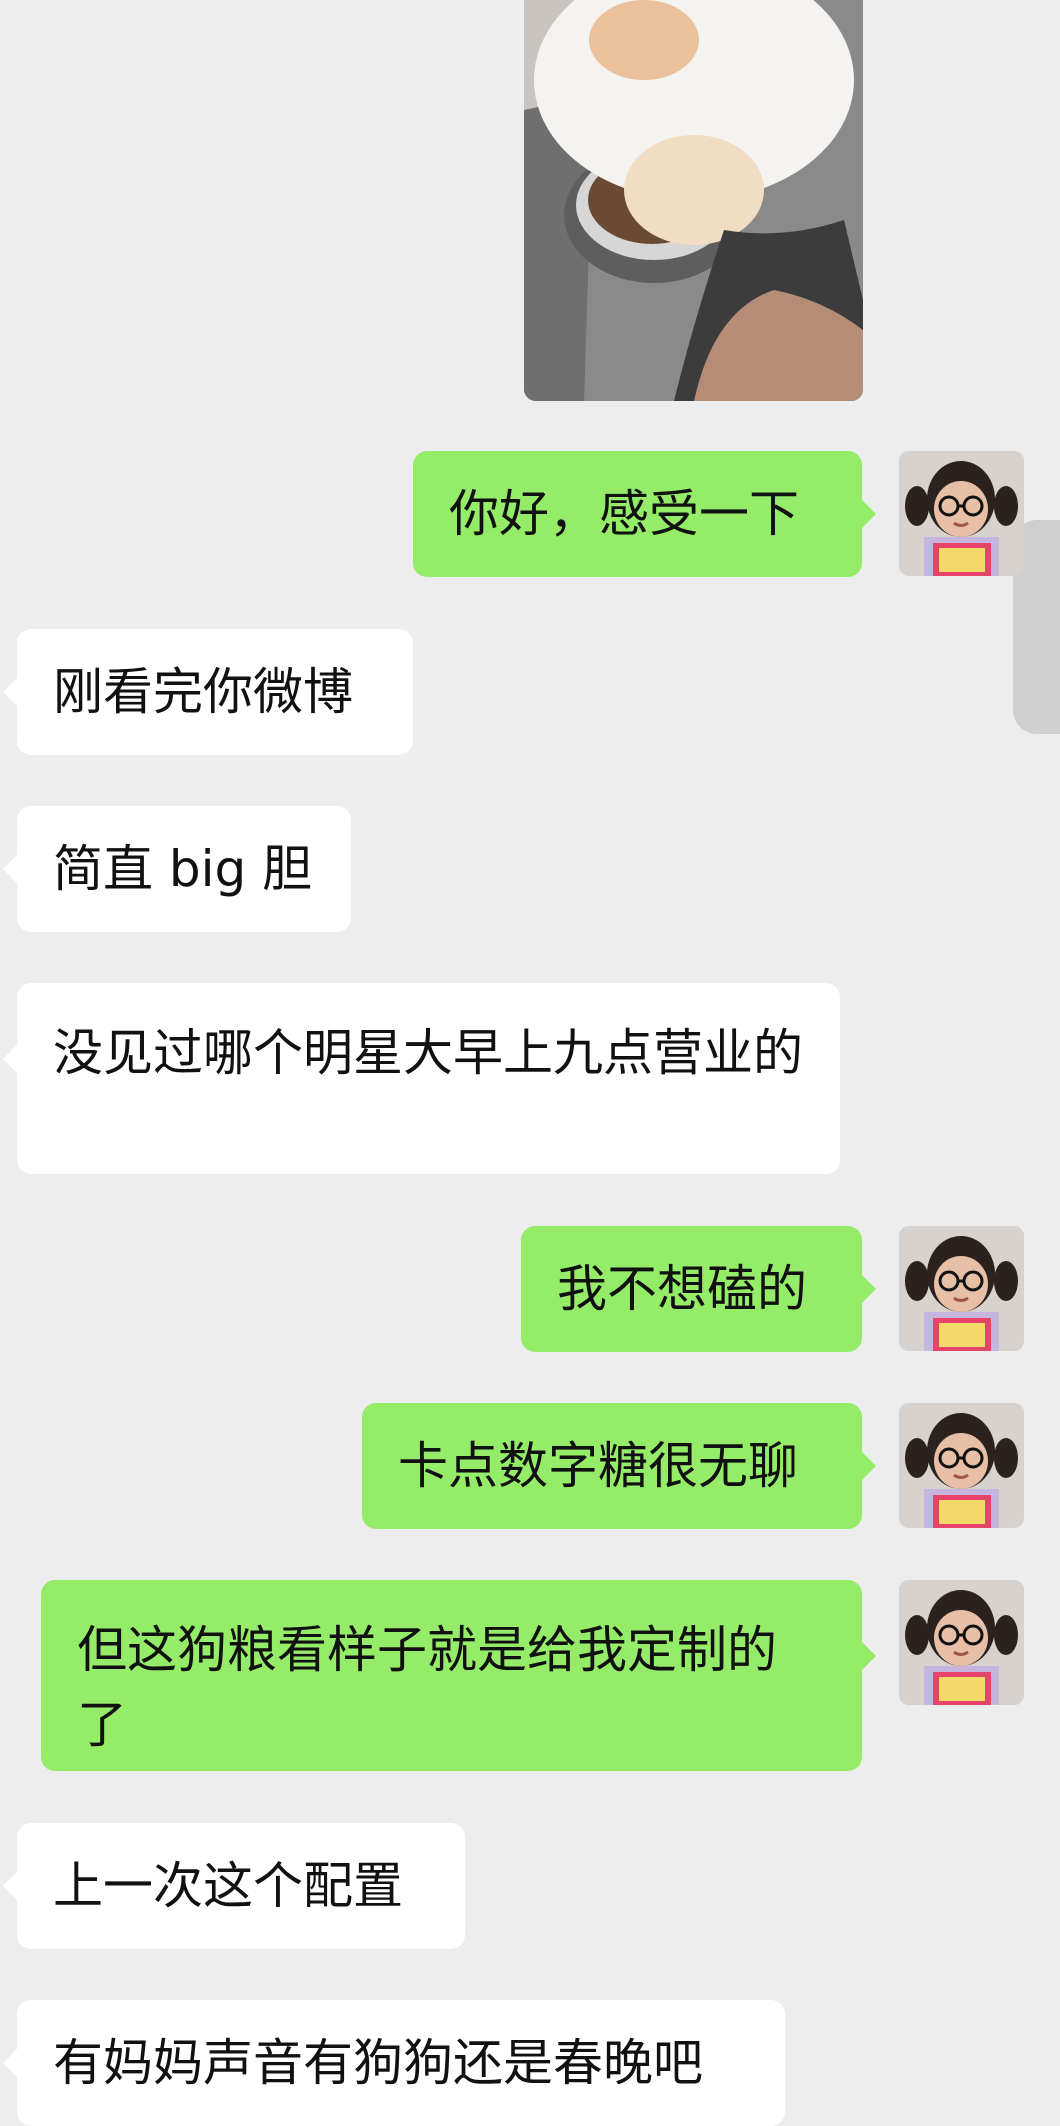  I want to click on message-bubble-incoming: 上一次这个配置, so click(234, 1886).